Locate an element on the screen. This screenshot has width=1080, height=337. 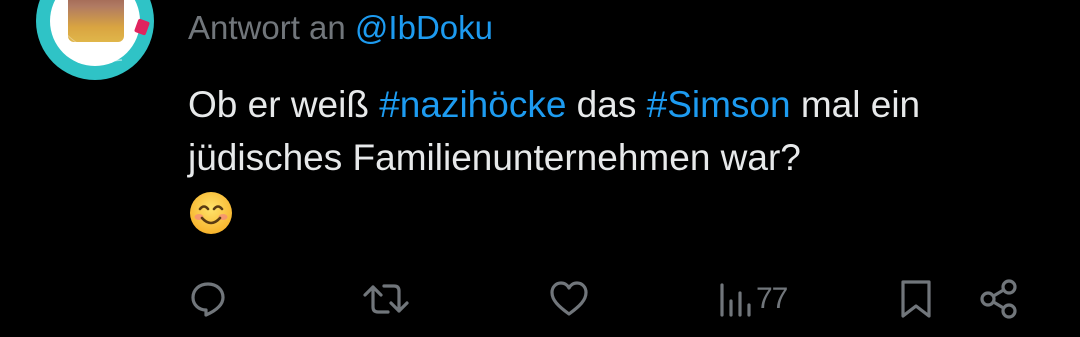
reply-context: Antwort an @IbDoku is located at coordinates (340, 28).